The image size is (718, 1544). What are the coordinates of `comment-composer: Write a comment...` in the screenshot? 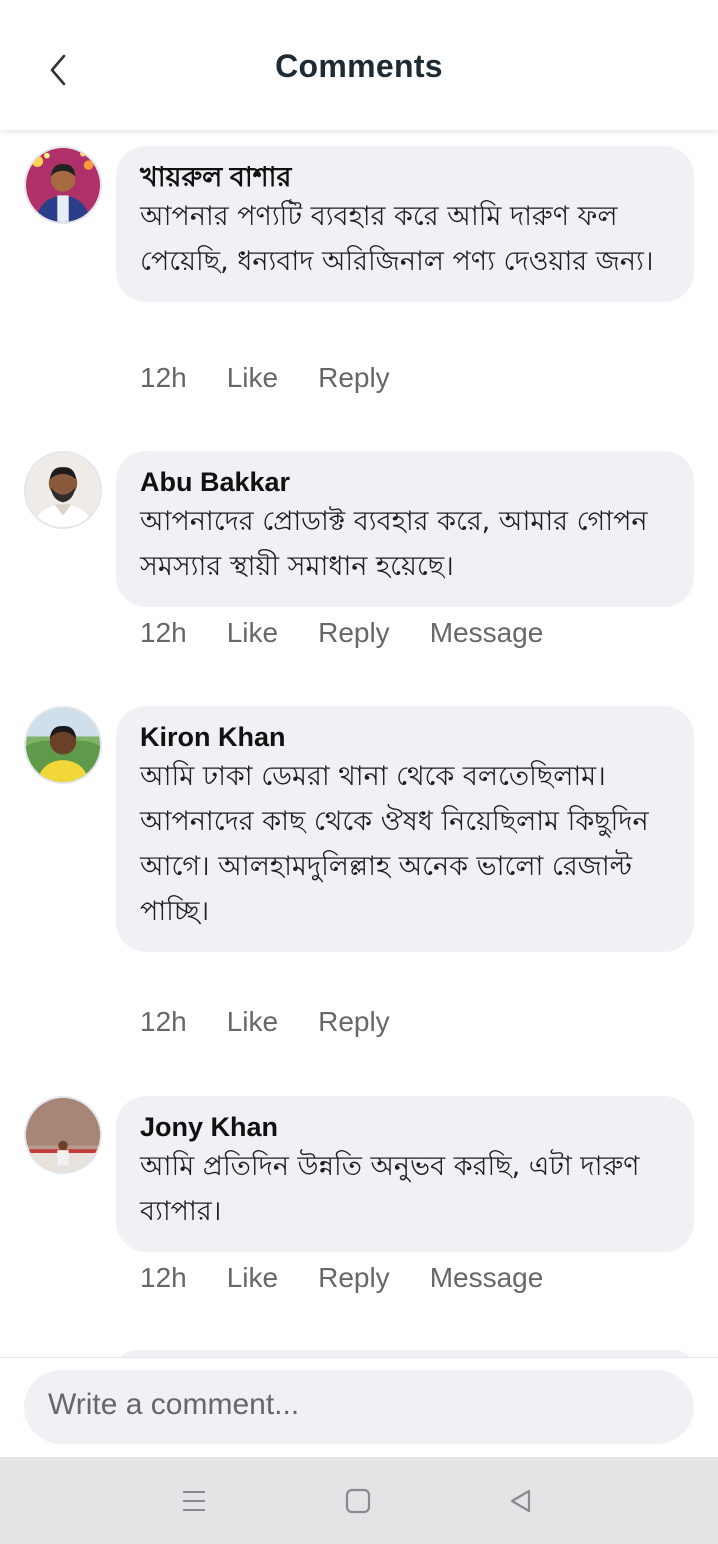 It's located at (359, 1407).